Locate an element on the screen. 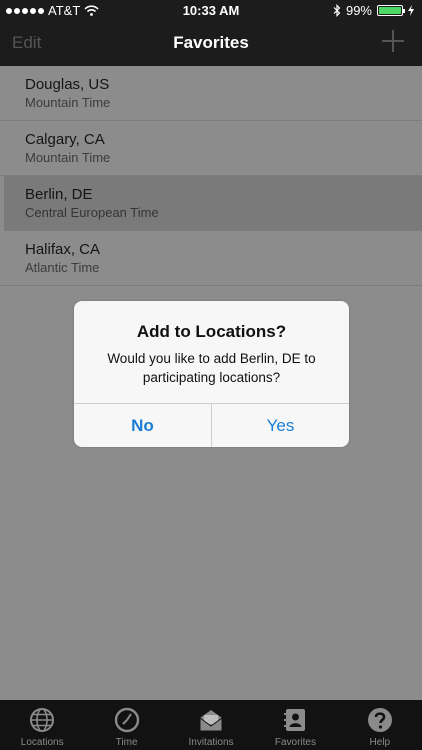 The image size is (422, 750). charging-icon is located at coordinates (411, 10).